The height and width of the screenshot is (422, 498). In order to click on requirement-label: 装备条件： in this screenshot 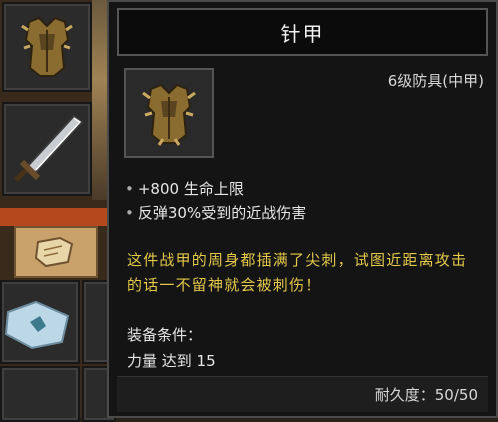, I will do `click(165, 335)`.